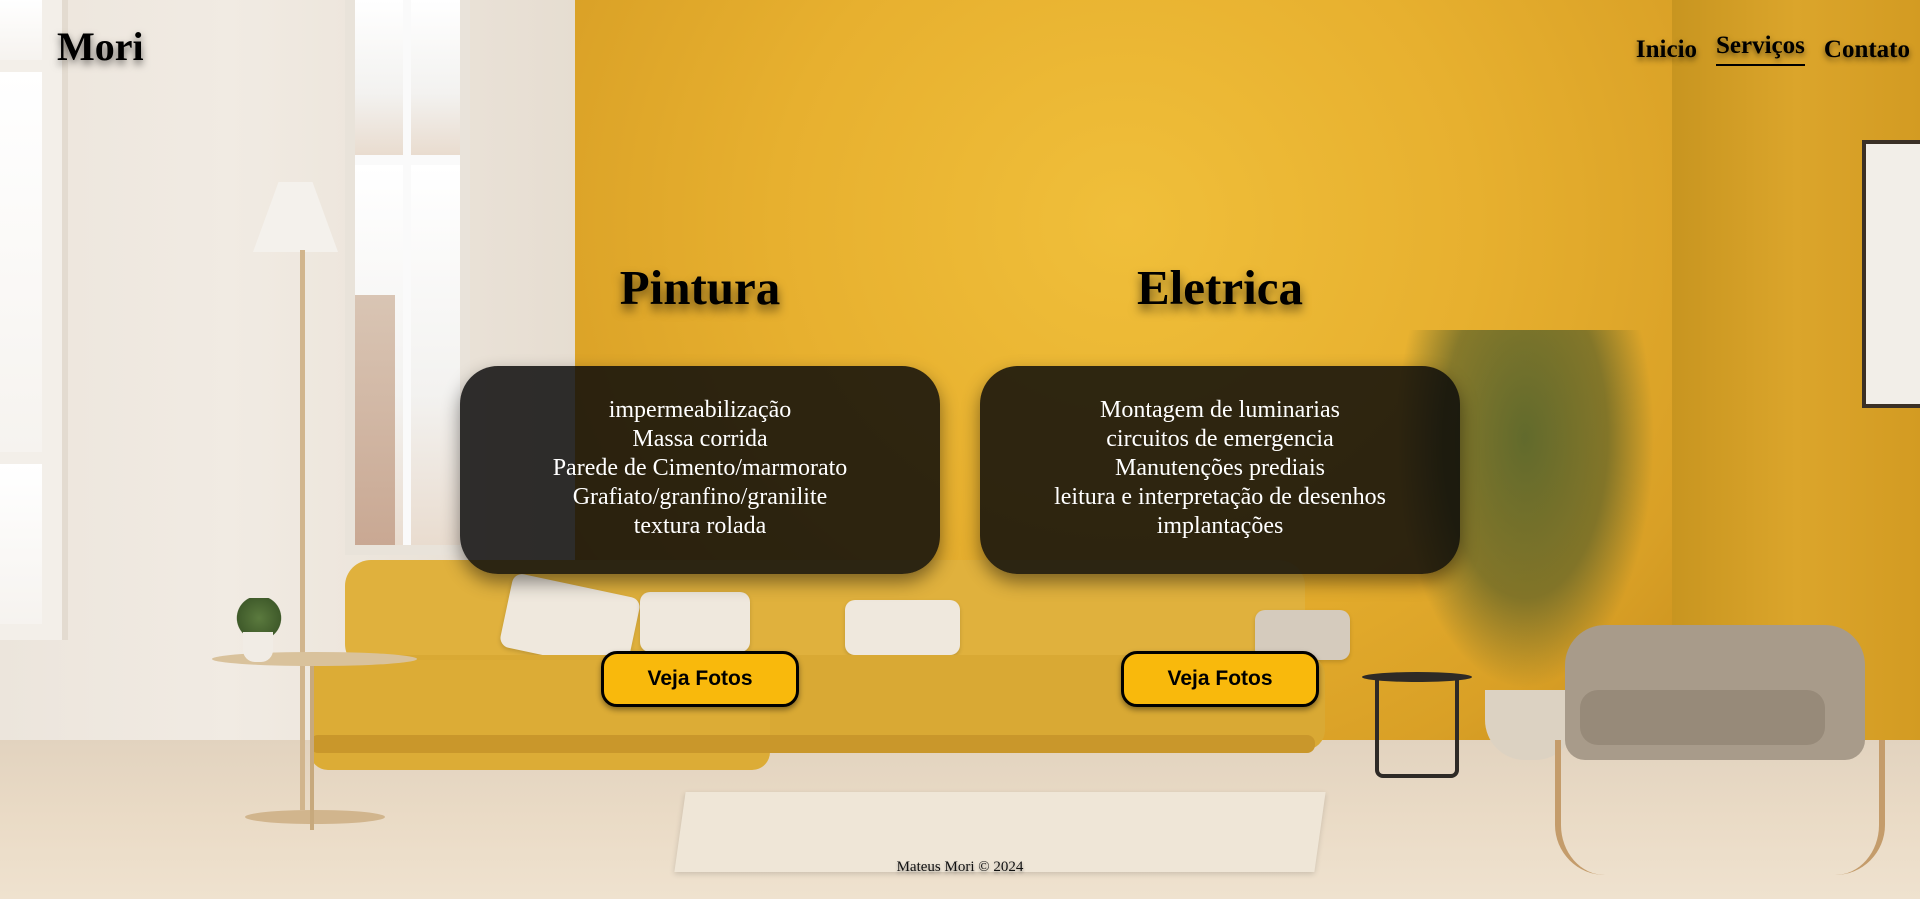 The width and height of the screenshot is (1920, 899). Describe the element at coordinates (960, 867) in the screenshot. I see `footer-copyright: Mateus Mori © 2024` at that location.